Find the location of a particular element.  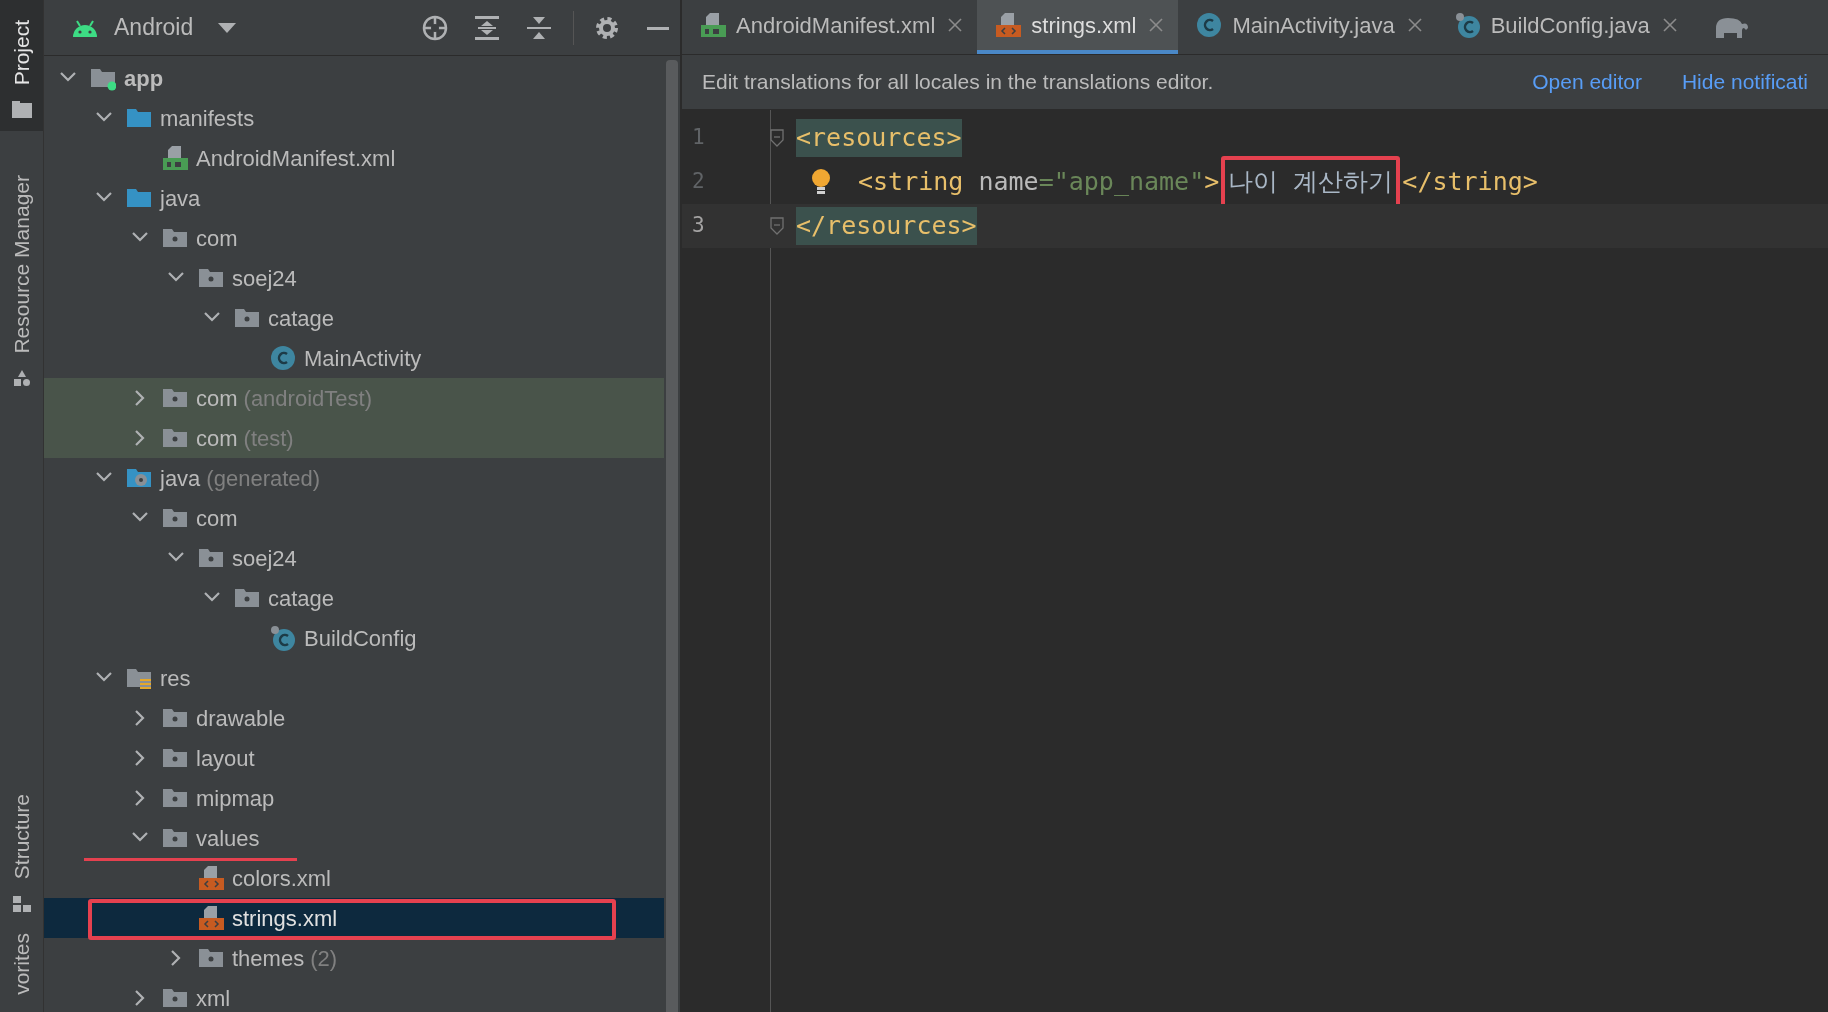

xml-tag: </string> is located at coordinates (1470, 182).